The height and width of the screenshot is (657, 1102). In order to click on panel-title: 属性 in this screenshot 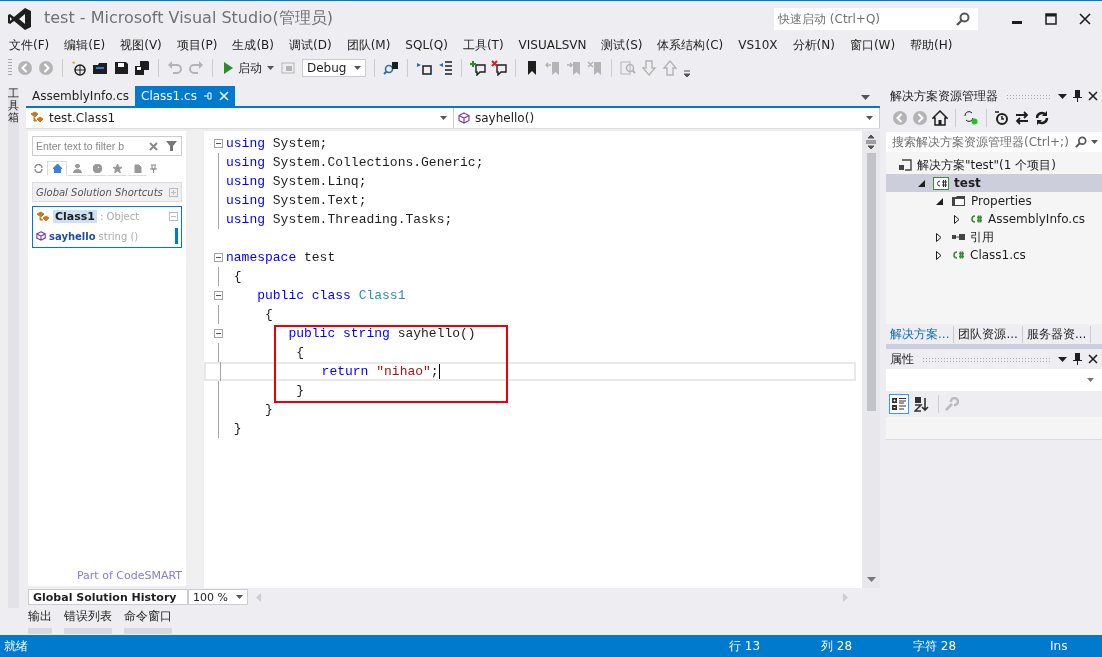, I will do `click(902, 359)`.